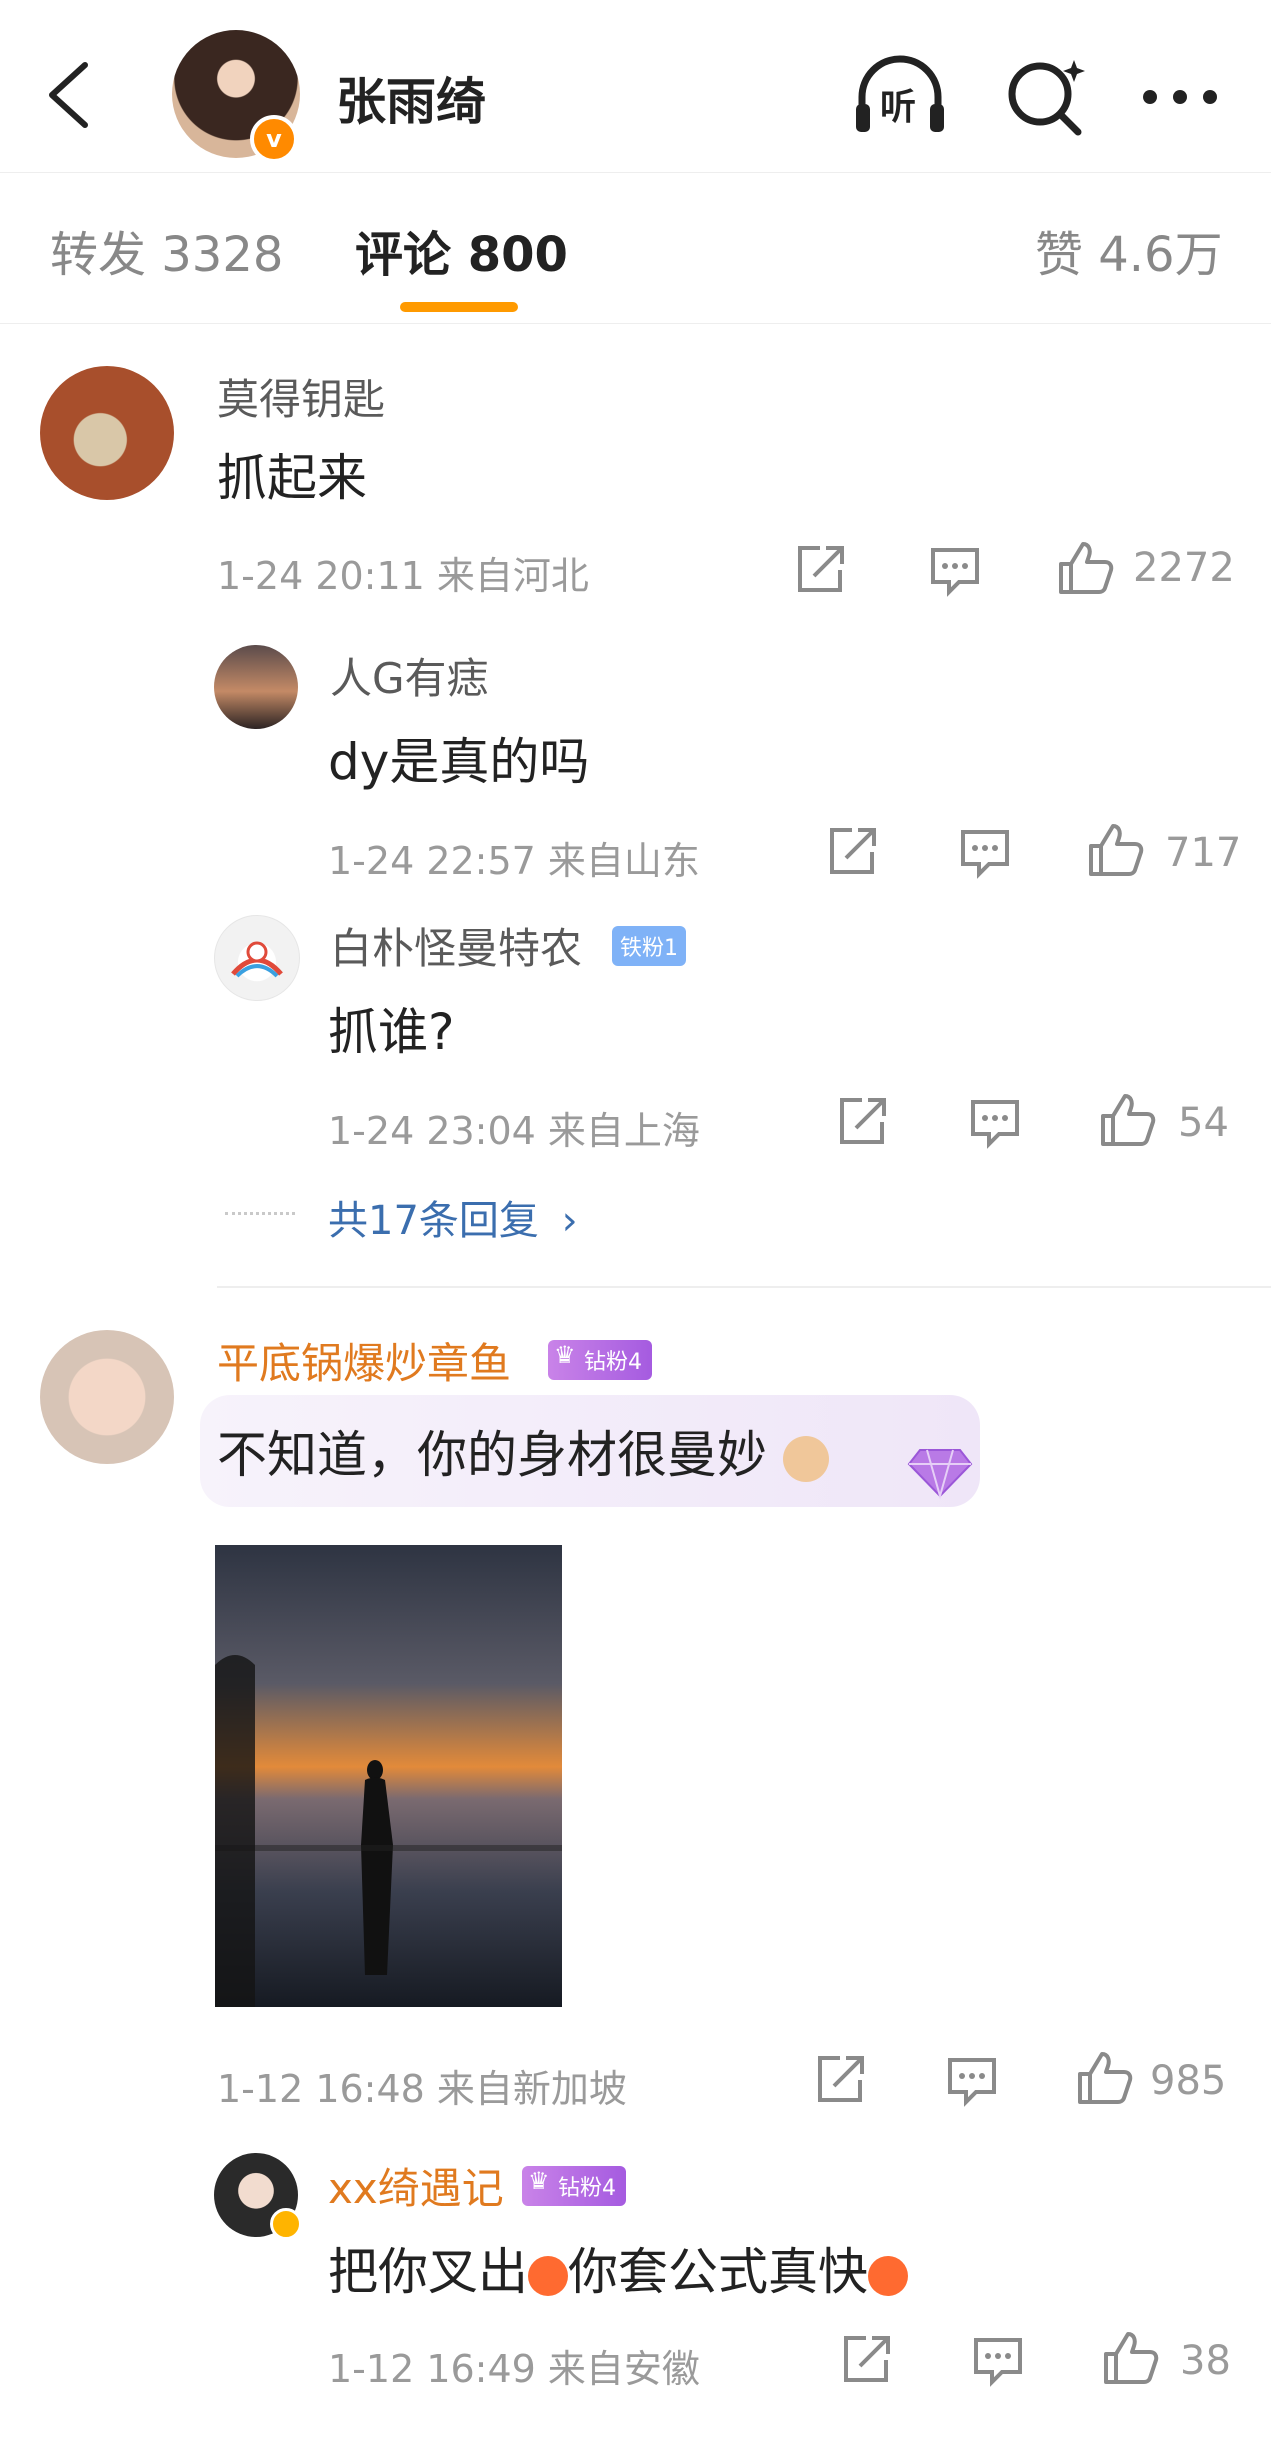 This screenshot has width=1271, height=2437. Describe the element at coordinates (1203, 853) in the screenshot. I see `like-count: 717` at that location.